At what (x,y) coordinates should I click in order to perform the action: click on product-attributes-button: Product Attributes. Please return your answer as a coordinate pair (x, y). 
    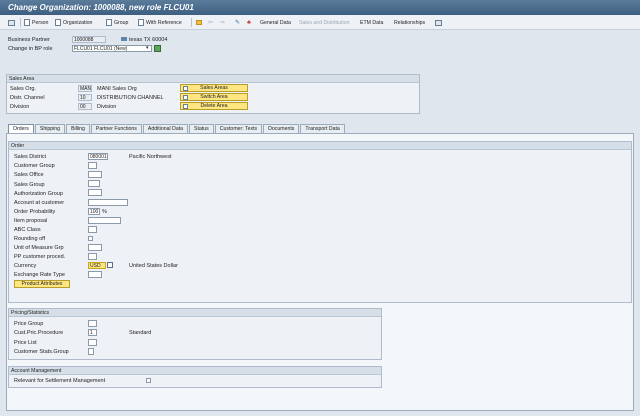
    Looking at the image, I should click on (42, 284).